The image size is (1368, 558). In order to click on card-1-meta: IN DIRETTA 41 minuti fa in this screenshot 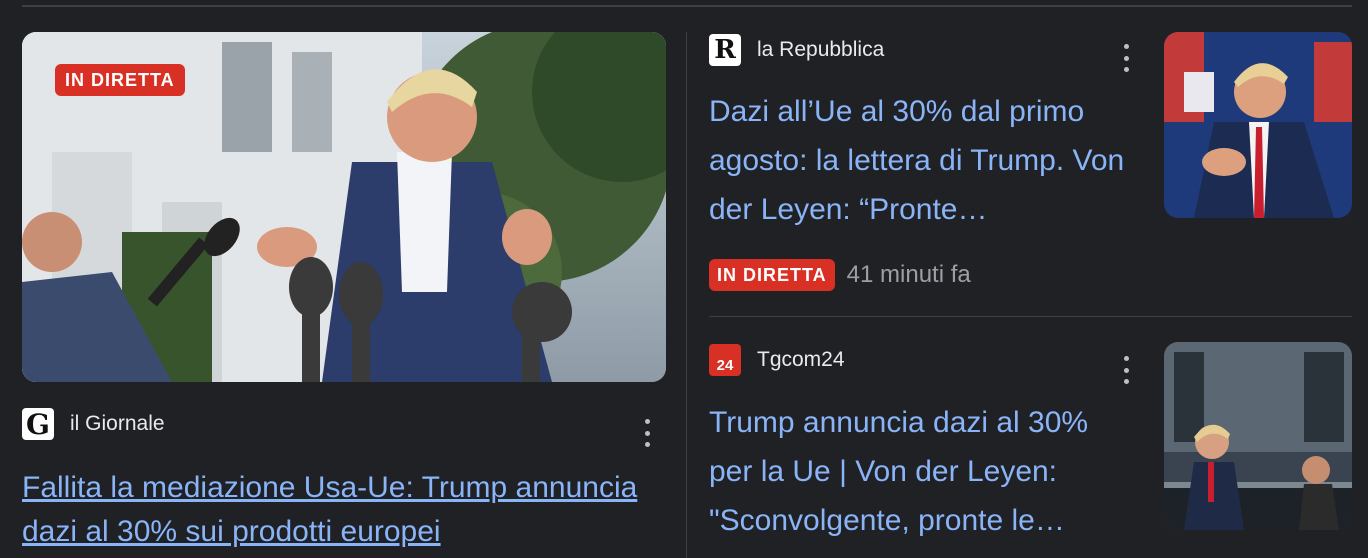, I will do `click(840, 275)`.